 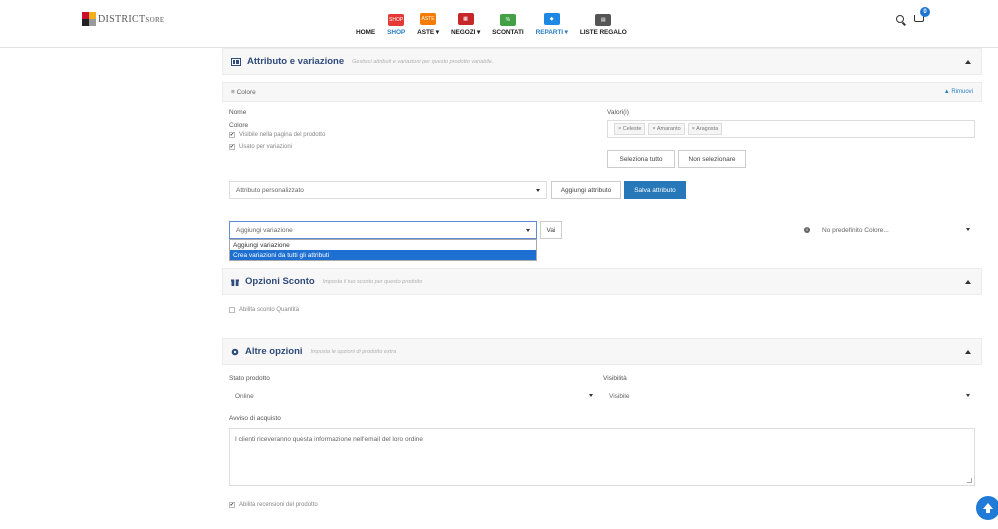 What do you see at coordinates (666, 129) in the screenshot?
I see `value-tag: × Amaranto` at bounding box center [666, 129].